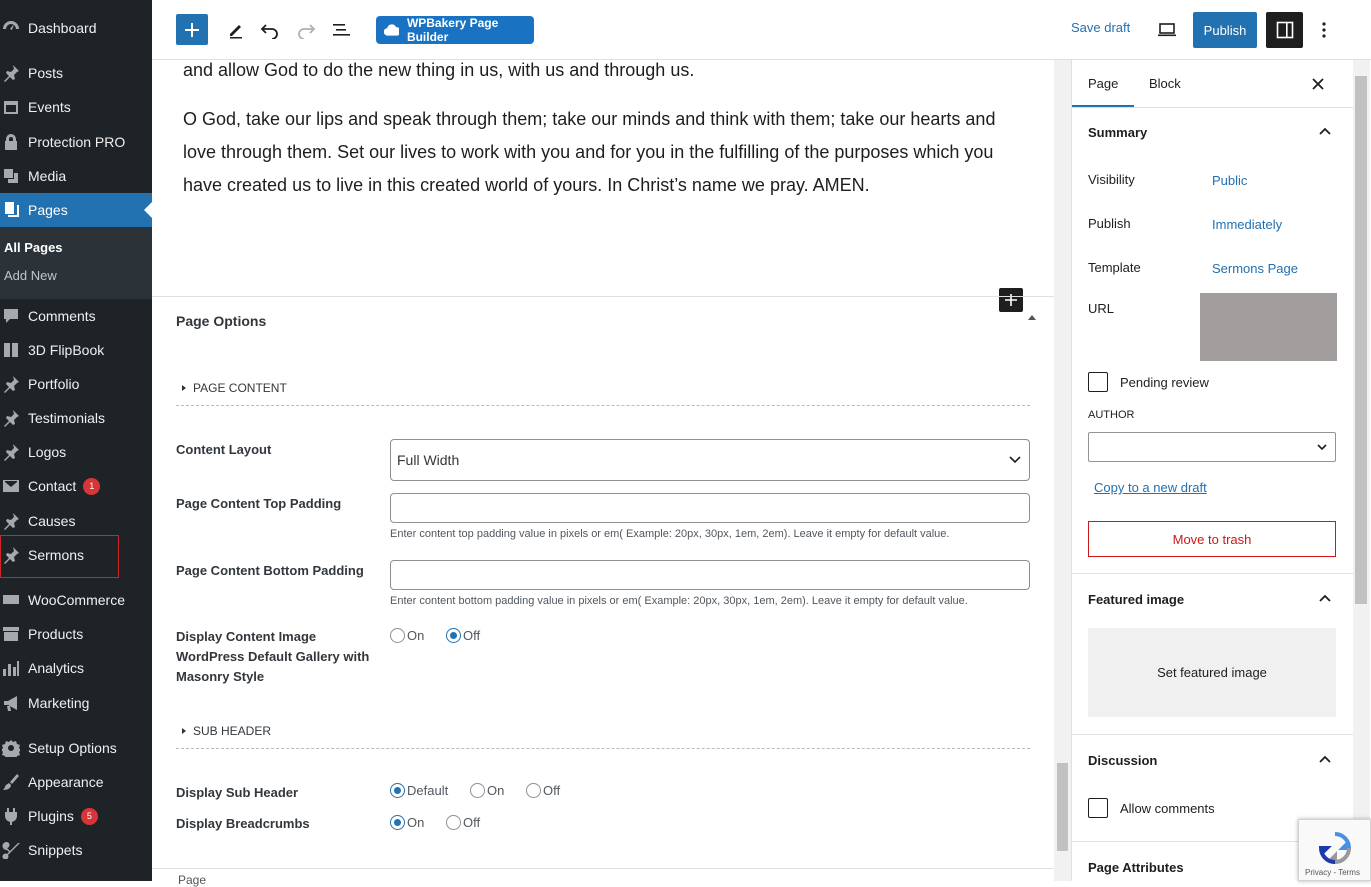 This screenshot has height=887, width=1371. I want to click on sidebar-item-events: Events, so click(76, 107).